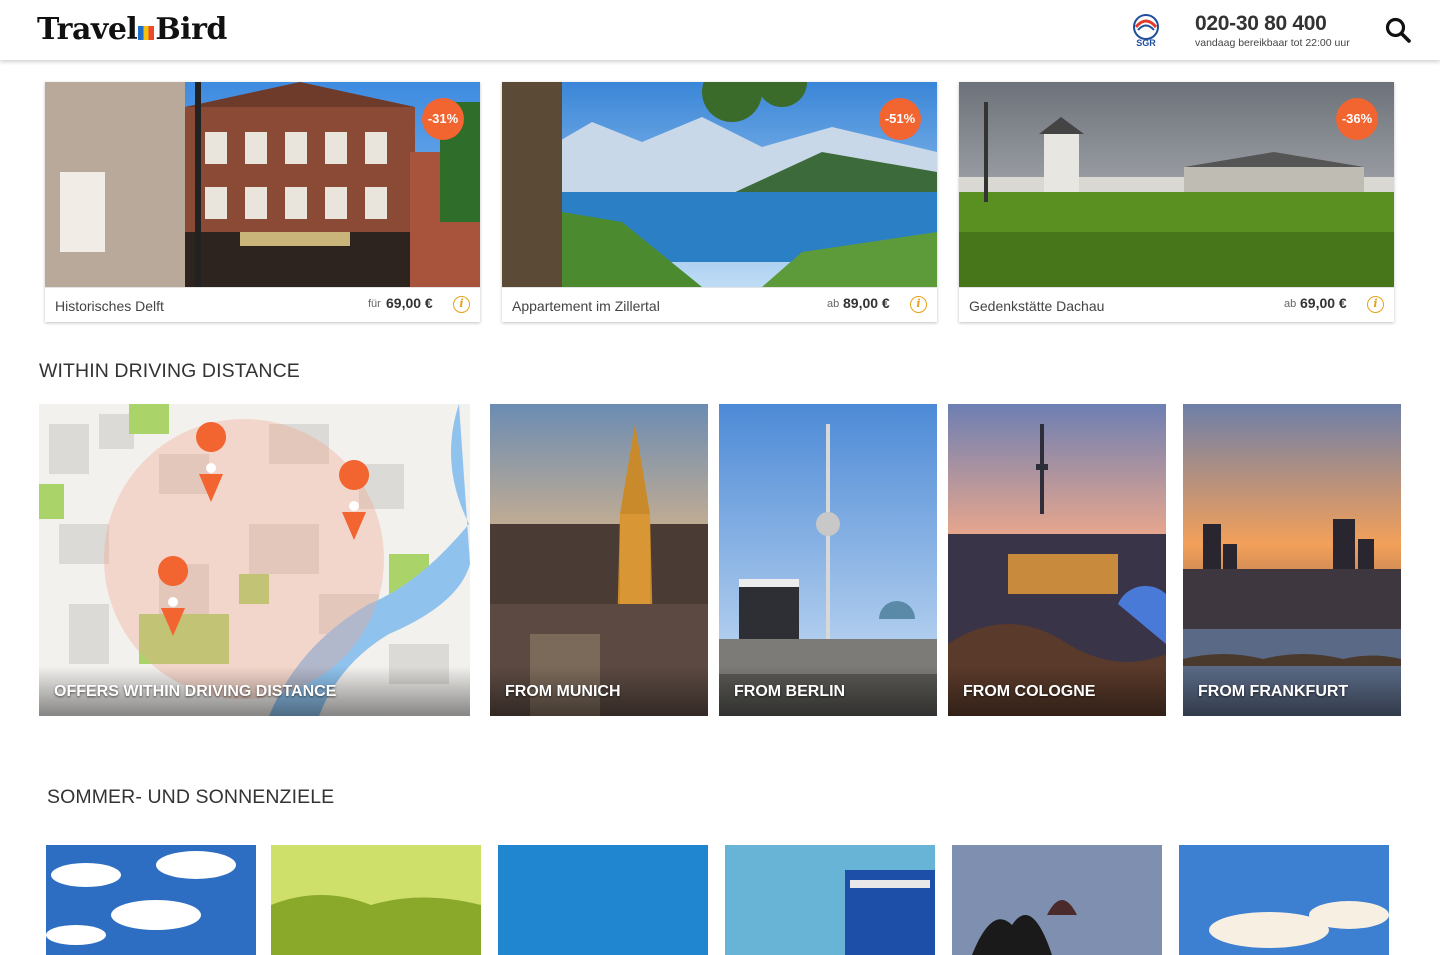  Describe the element at coordinates (169, 371) in the screenshot. I see `section-title-driving: WITHIN DRIVING DISTANCE` at that location.